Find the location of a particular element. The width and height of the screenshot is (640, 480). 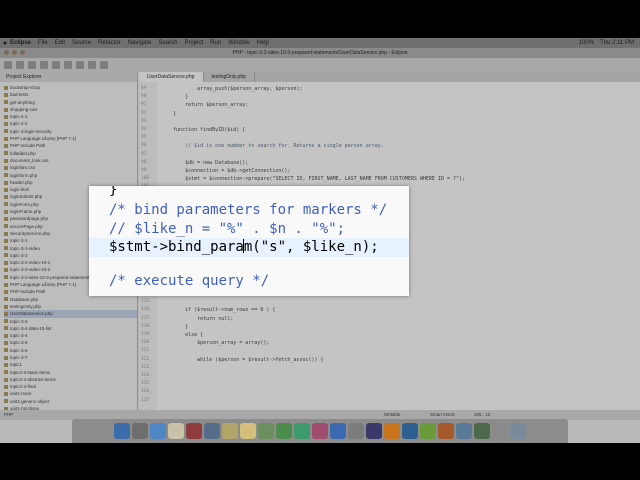

bind-param-text-start: $stmt->bind_para is located at coordinates (176, 247).